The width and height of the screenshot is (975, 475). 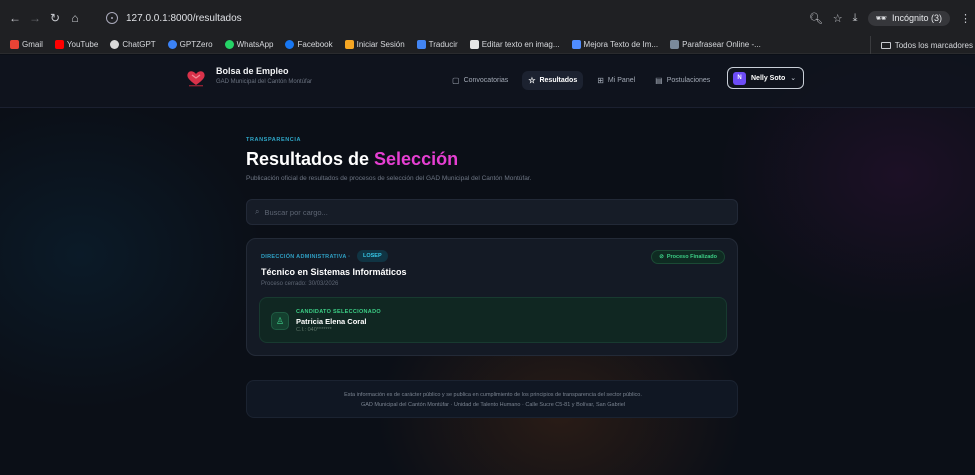 What do you see at coordinates (816, 18) in the screenshot?
I see `zoom-icon: 🔍︎` at bounding box center [816, 18].